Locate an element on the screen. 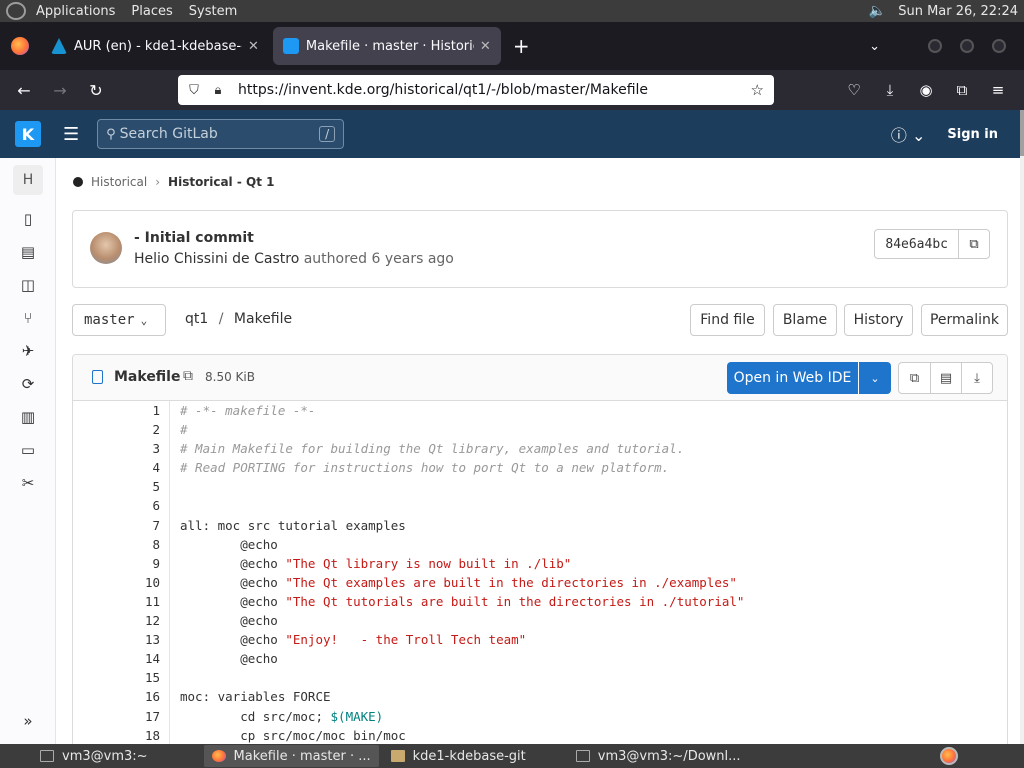 This screenshot has width=1024, height=768. back-icon: ← is located at coordinates (24, 90).